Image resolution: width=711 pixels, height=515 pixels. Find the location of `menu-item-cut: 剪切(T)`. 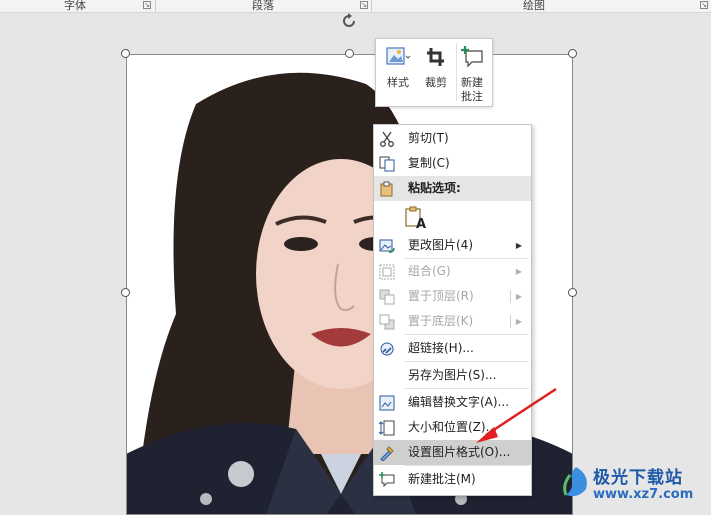

menu-item-cut: 剪切(T) is located at coordinates (452, 138).